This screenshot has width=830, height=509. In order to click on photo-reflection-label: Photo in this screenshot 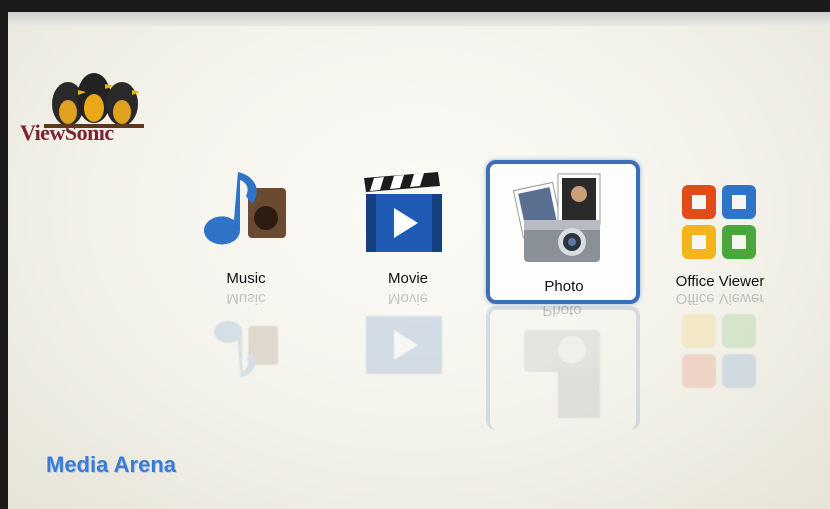, I will do `click(562, 310)`.